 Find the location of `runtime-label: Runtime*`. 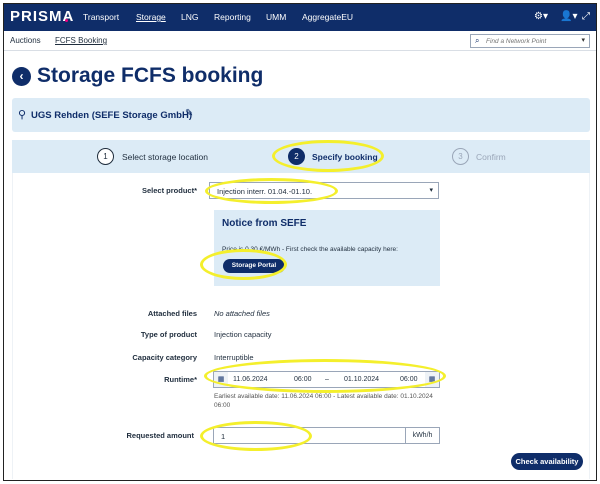

runtime-label: Runtime* is located at coordinates (180, 379).